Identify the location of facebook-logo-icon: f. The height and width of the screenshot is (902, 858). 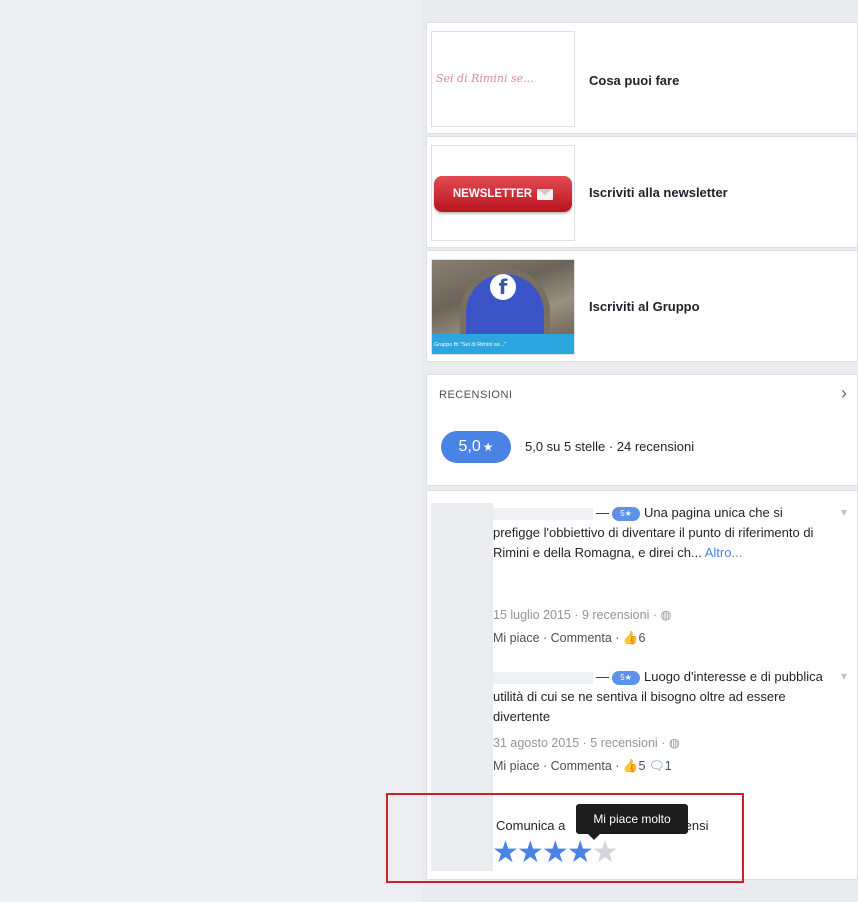
(503, 287).